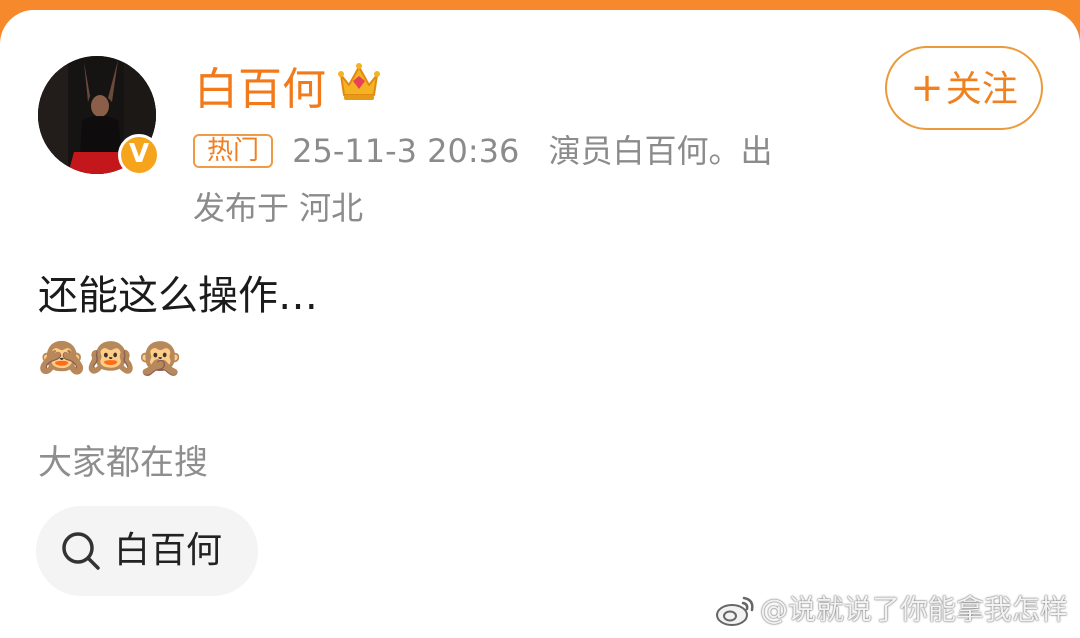 This screenshot has width=1080, height=638. I want to click on monkey-emojis: 🙈🙉🙊, so click(112, 357).